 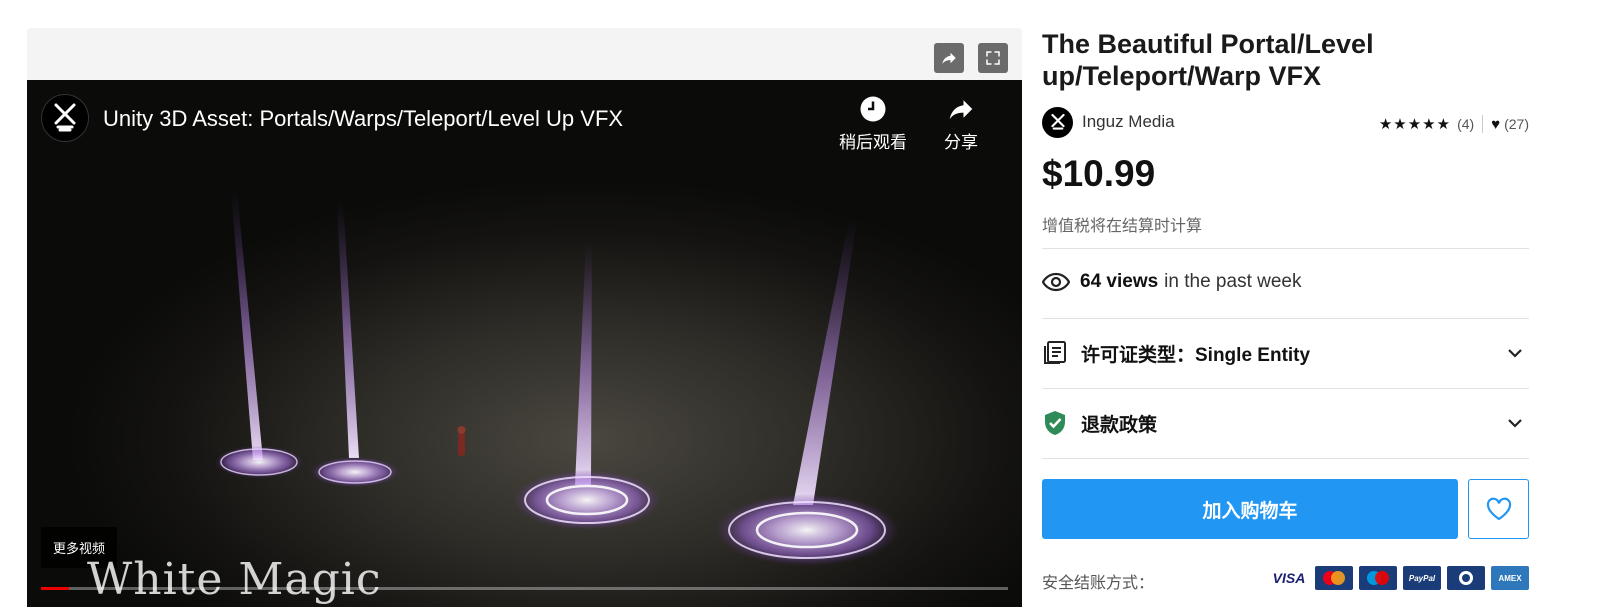 What do you see at coordinates (961, 142) in the screenshot?
I see `share-label: 分享` at bounding box center [961, 142].